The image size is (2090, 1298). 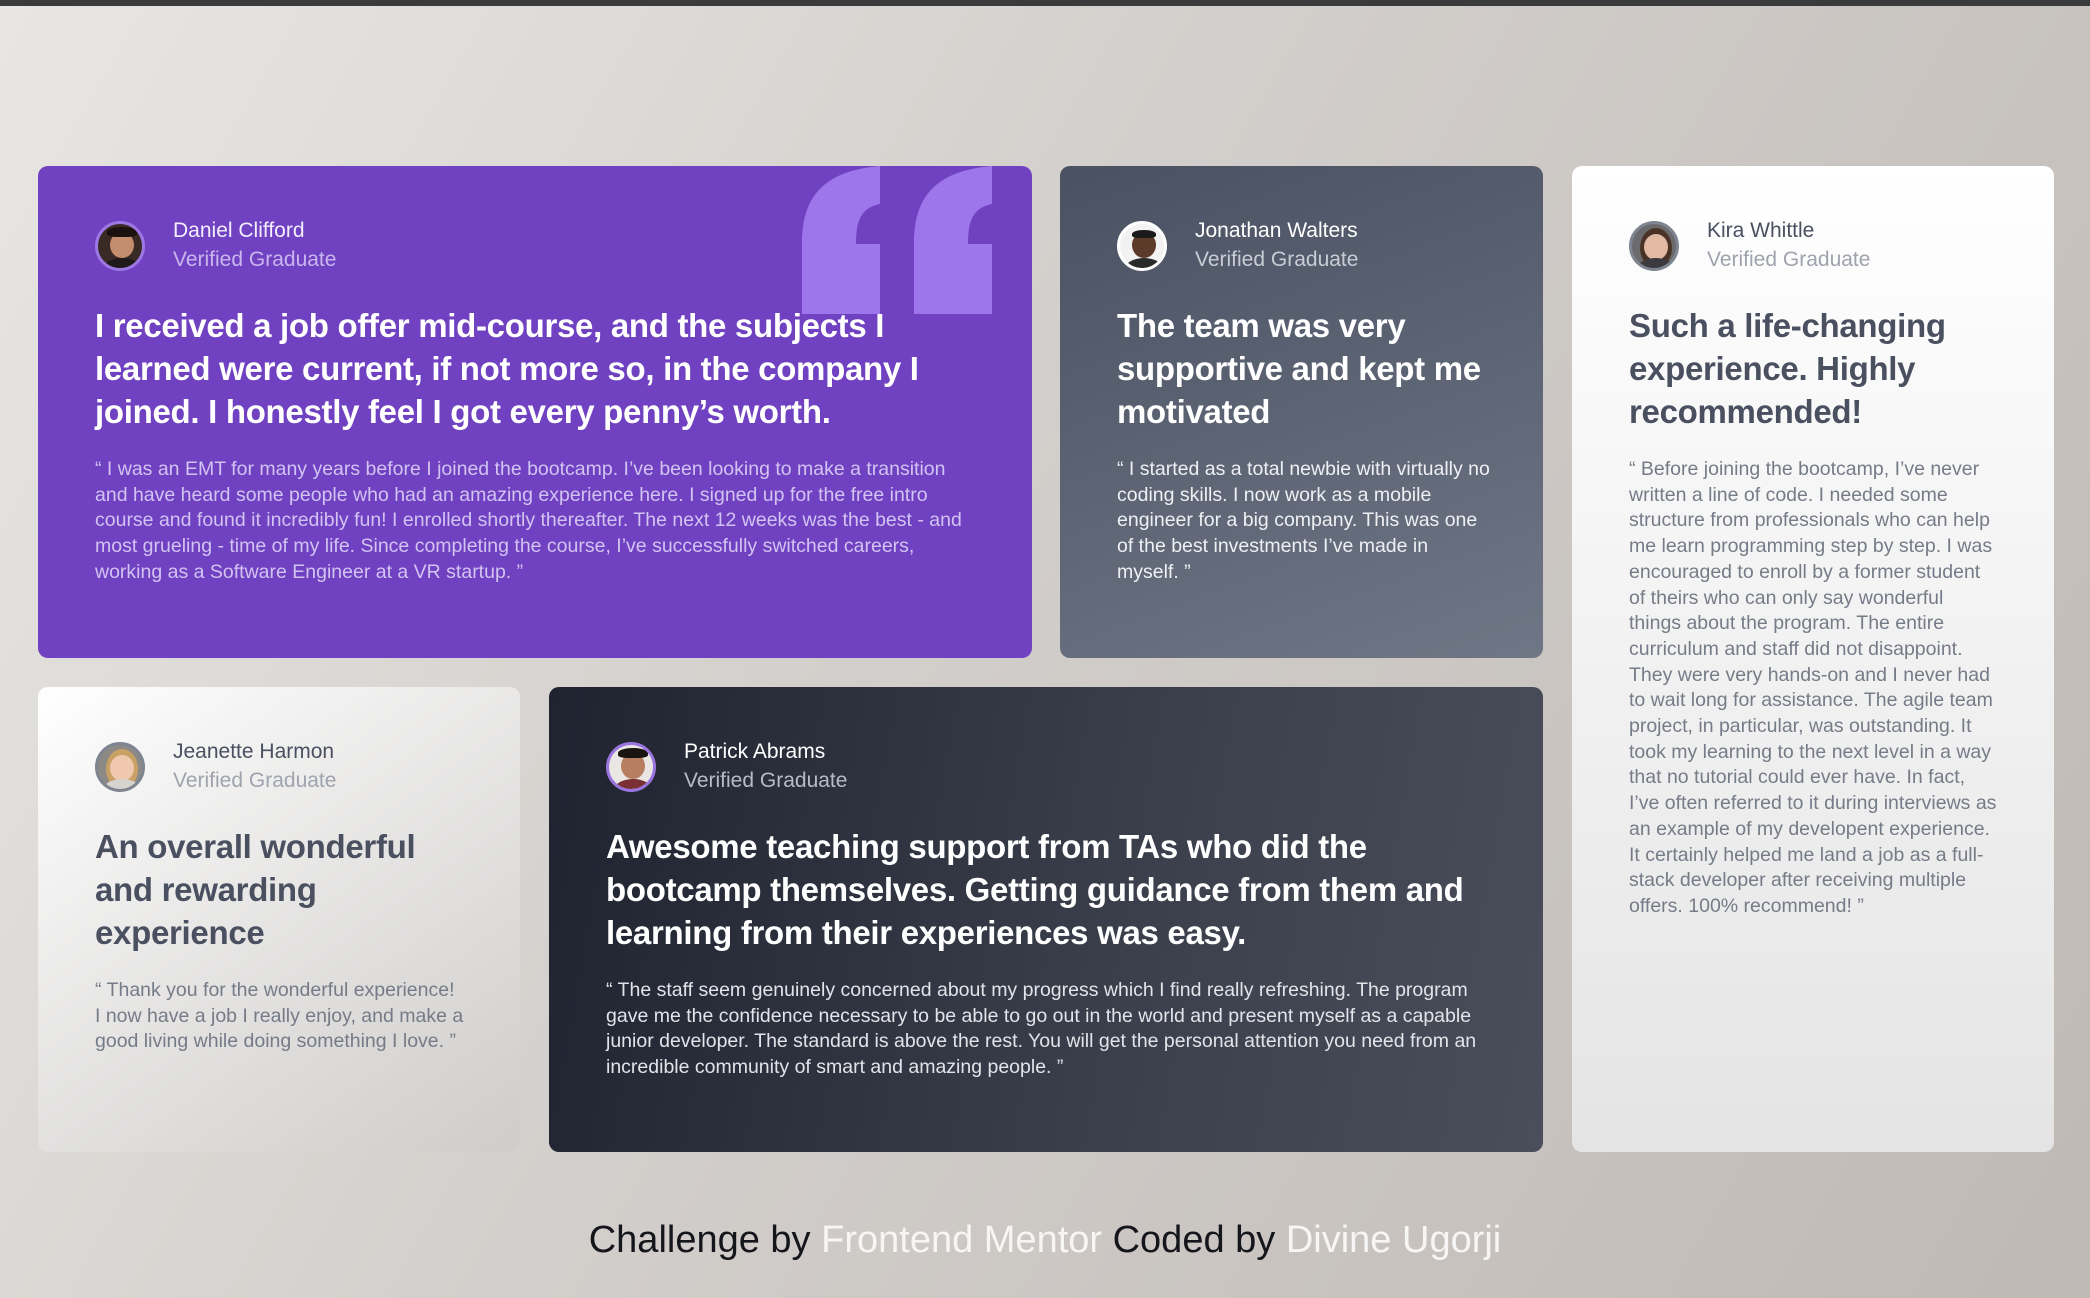 I want to click on author-link: Divine Ugorji, so click(x=1393, y=1240).